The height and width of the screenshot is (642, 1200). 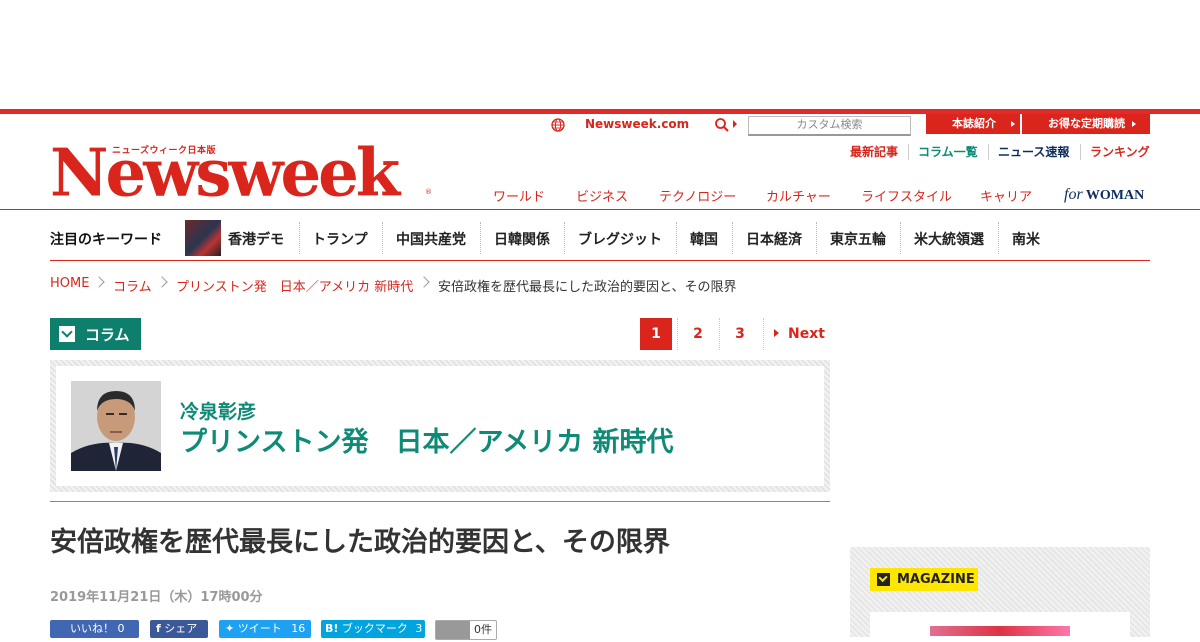 I want to click on tweet-button: ✦ ツイート 16, so click(x=265, y=629).